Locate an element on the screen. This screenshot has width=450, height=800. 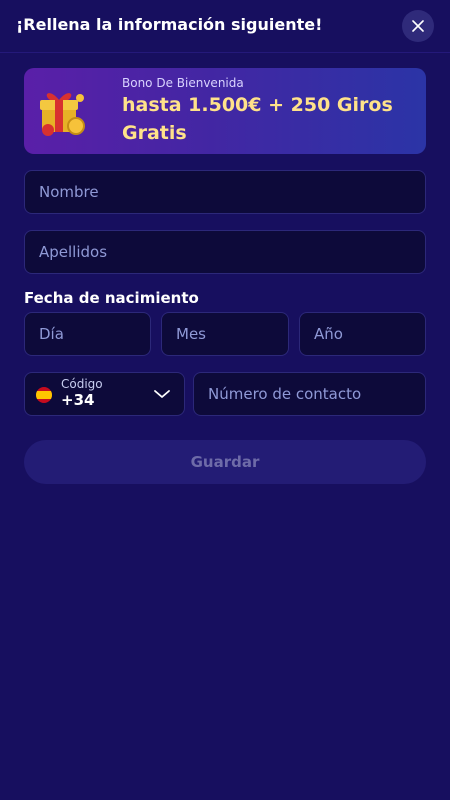
chevron-down-icon is located at coordinates (162, 394).